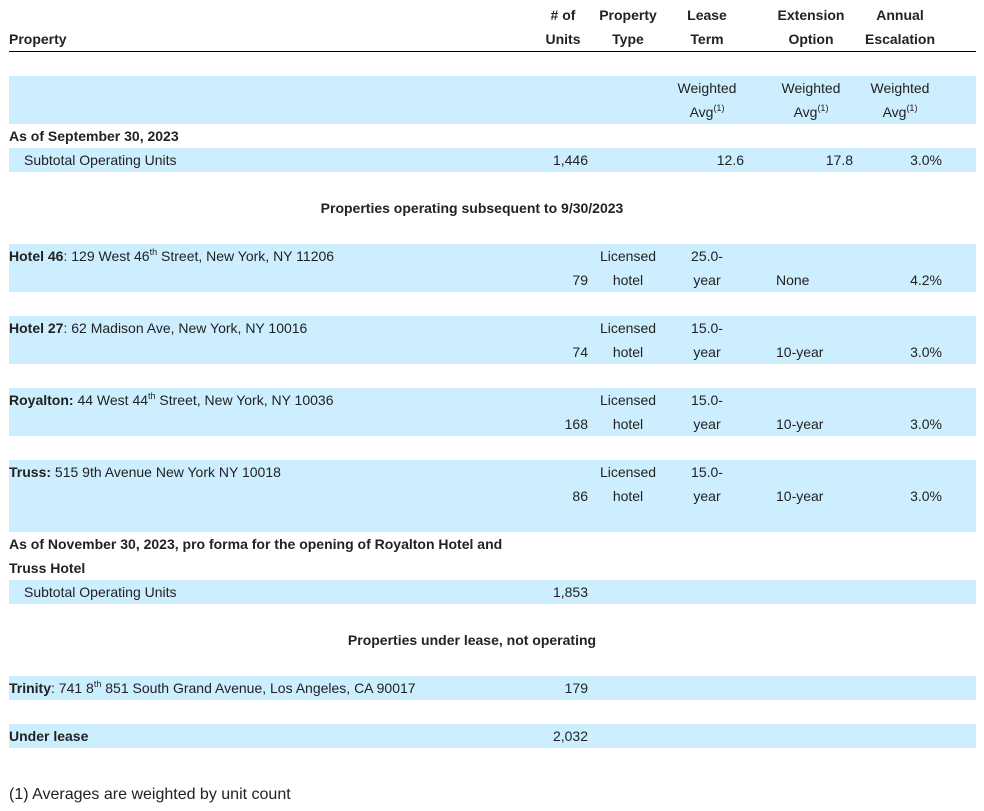 The width and height of the screenshot is (984, 811). Describe the element at coordinates (811, 88) in the screenshot. I see `ext-weighted-label: Weighted` at that location.